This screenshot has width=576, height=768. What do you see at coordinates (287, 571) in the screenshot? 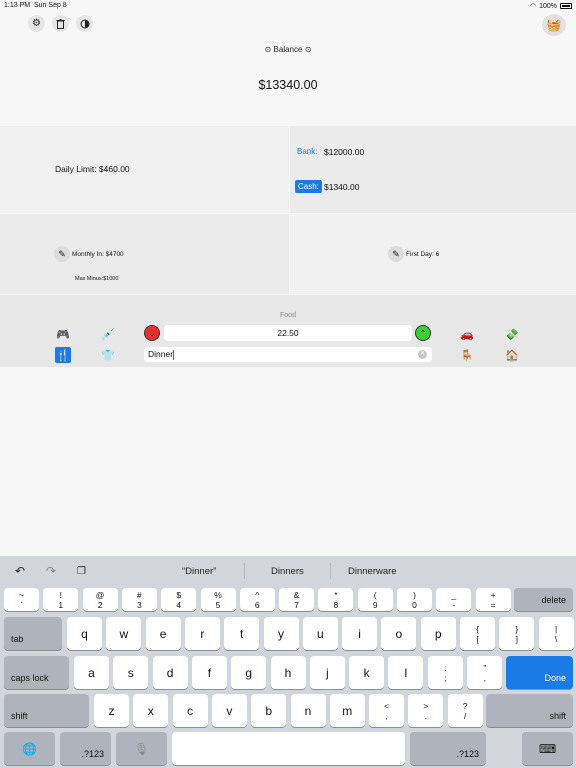
I see `suggestion-2: Dinners` at bounding box center [287, 571].